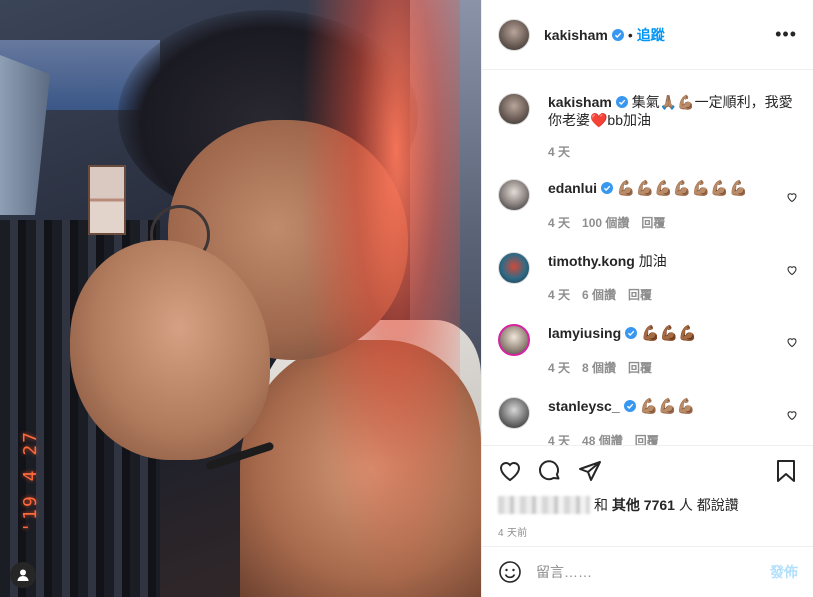  Describe the element at coordinates (786, 471) in the screenshot. I see `save-bookmark-icon` at that location.